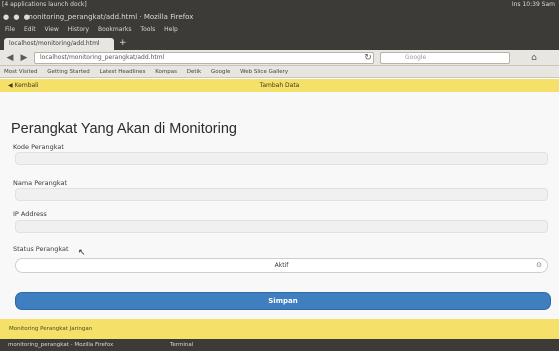 This screenshot has height=351, width=559. Describe the element at coordinates (10, 58) in the screenshot. I see `back-icon: ◀` at that location.